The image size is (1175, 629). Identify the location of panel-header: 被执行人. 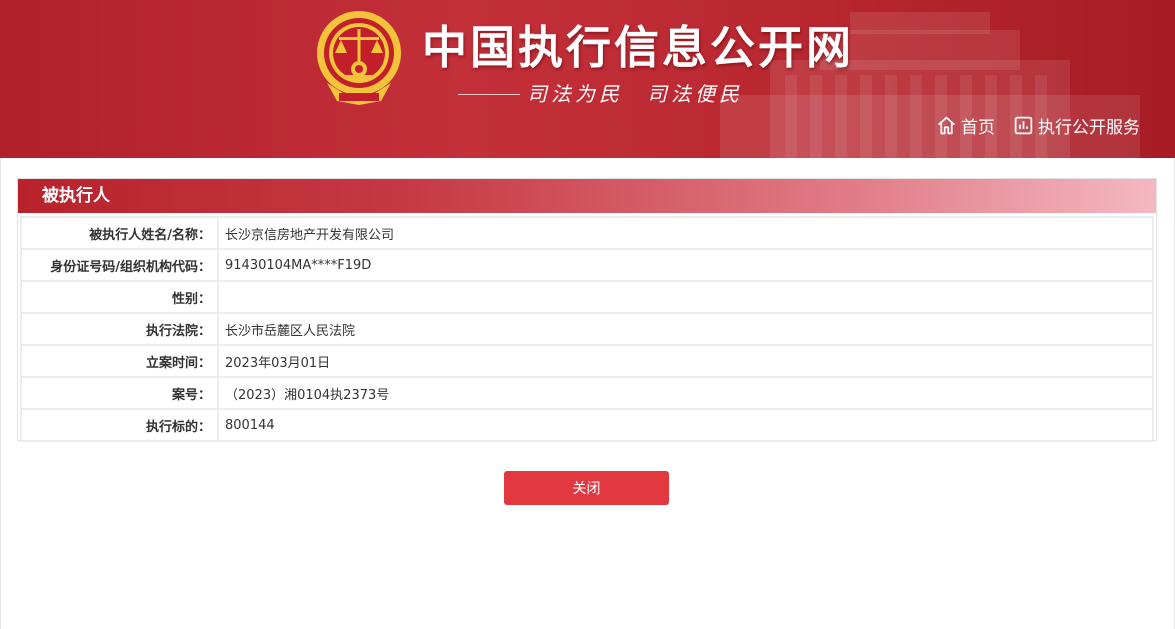
(587, 196).